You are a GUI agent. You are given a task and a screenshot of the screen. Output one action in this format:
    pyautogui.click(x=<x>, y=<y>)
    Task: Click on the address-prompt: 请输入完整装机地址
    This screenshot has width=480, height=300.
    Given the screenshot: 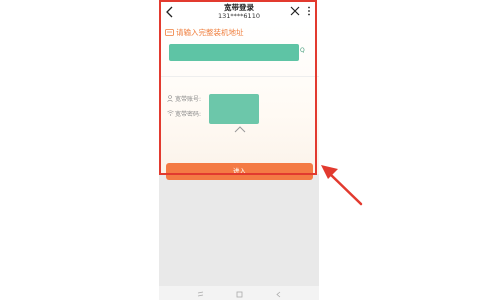 What is the action you would take?
    pyautogui.click(x=210, y=32)
    